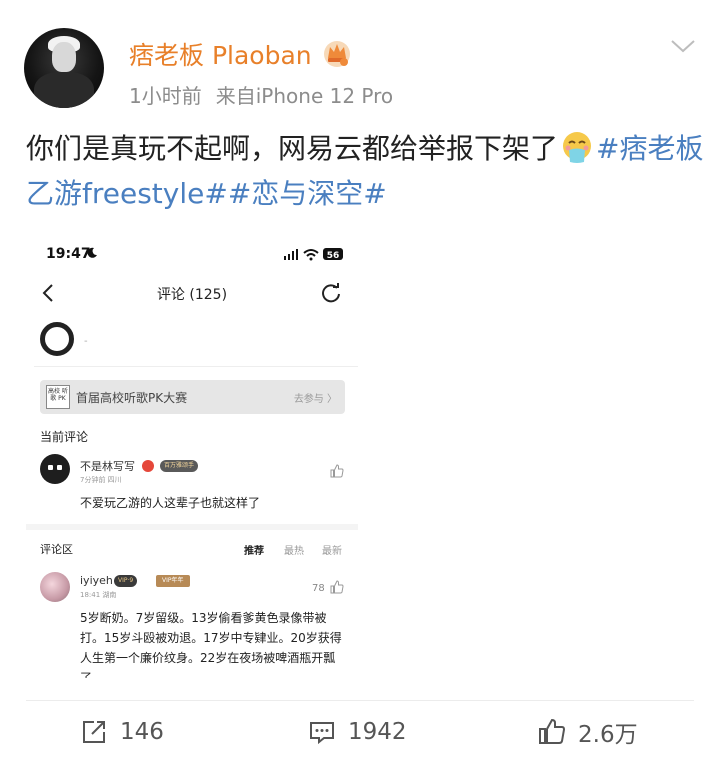 The width and height of the screenshot is (720, 765). I want to click on event-banner: 高校 听歌 PK 首届高校听歌PK大赛 去参与 〉, so click(192, 397).